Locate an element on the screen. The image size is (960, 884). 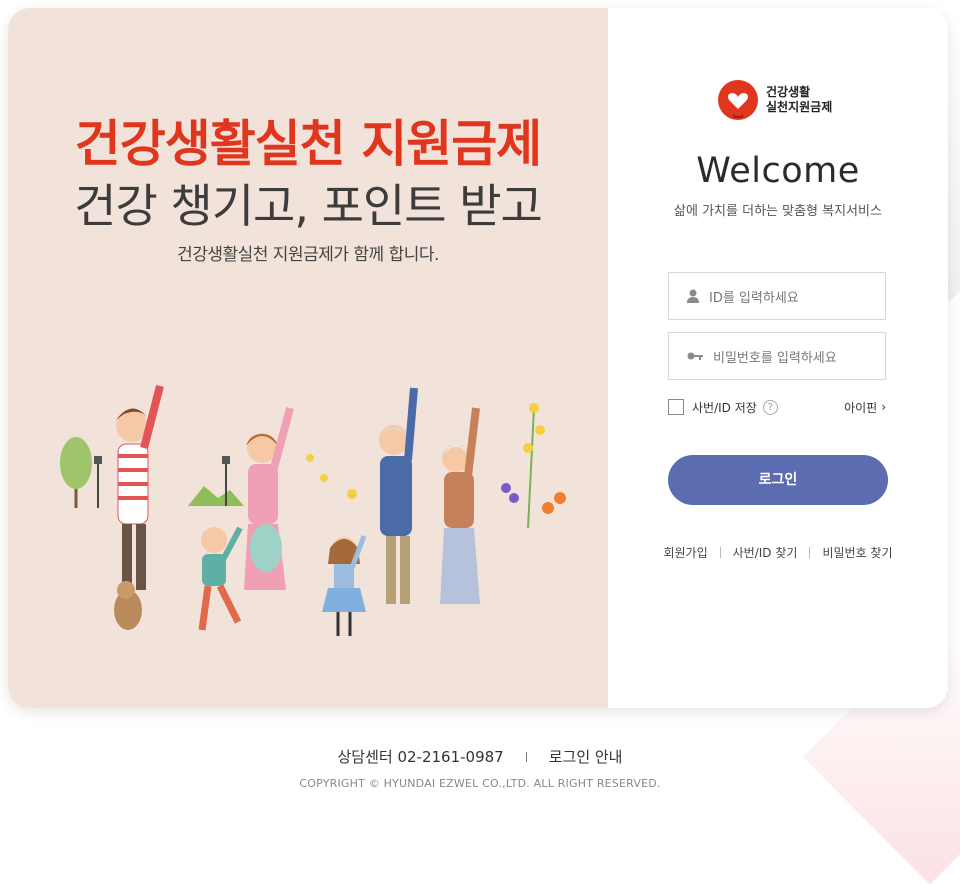
save-id-checkbox is located at coordinates (676, 407).